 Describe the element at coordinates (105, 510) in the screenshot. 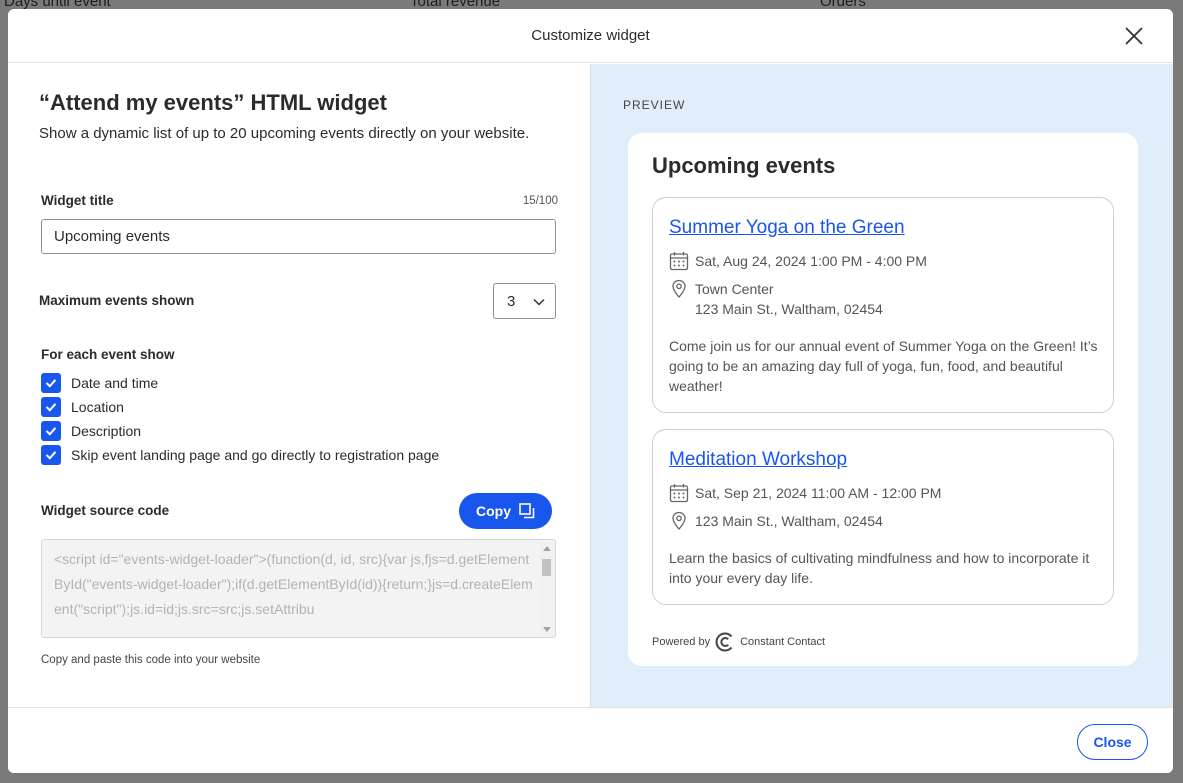

I see `source-code-label: Widget source code` at that location.